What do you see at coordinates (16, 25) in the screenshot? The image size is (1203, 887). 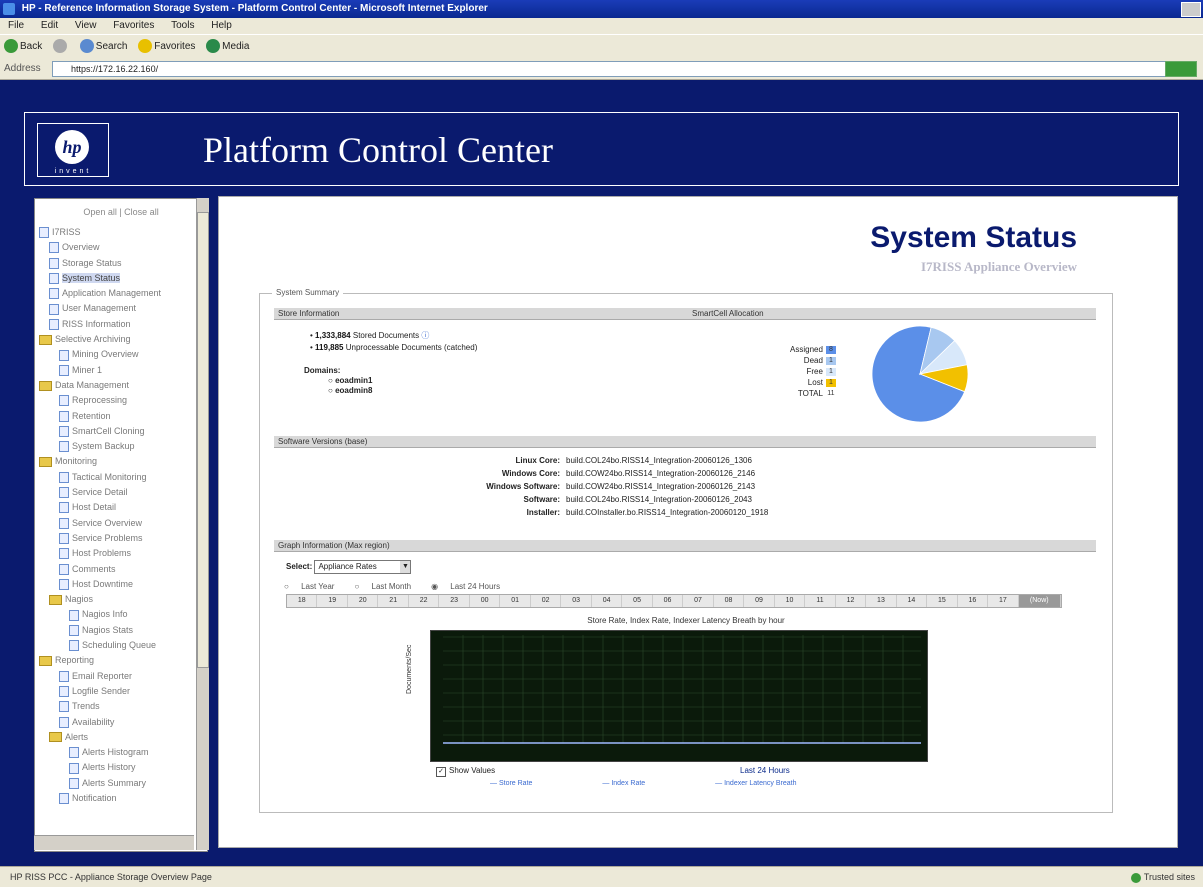 I see `menu-file: File` at bounding box center [16, 25].